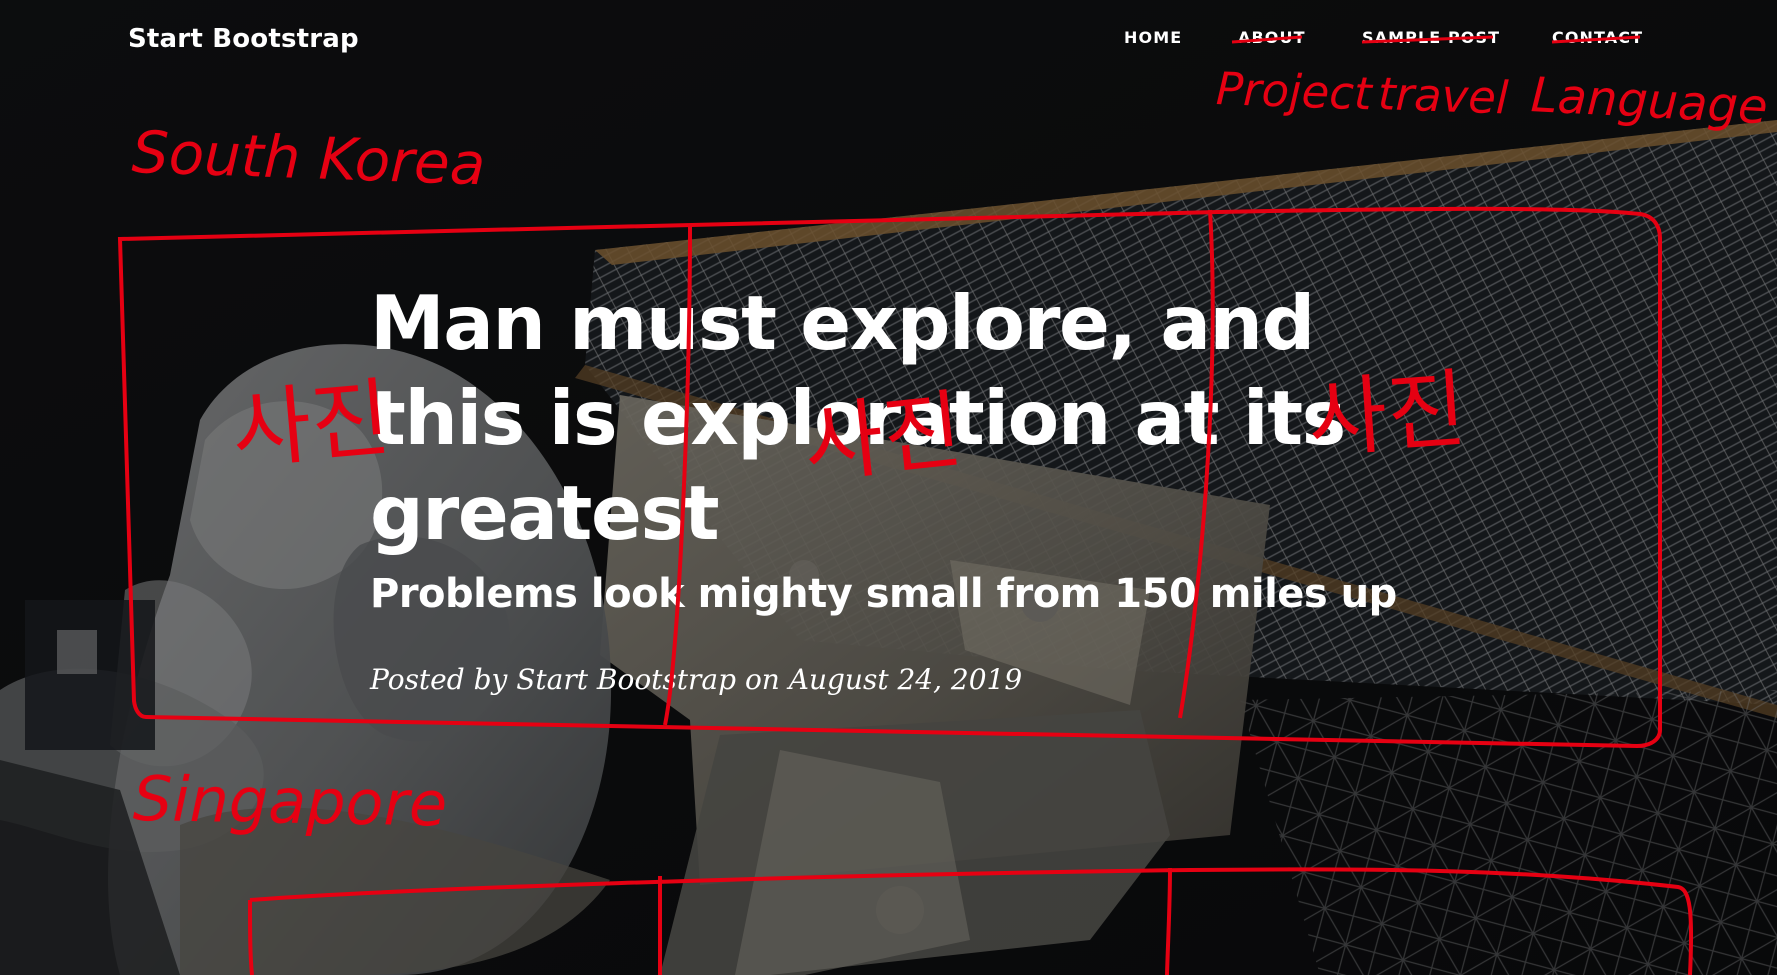 The height and width of the screenshot is (975, 1777). What do you see at coordinates (243, 39) in the screenshot?
I see `site-brand-link: Start Bootstrap` at bounding box center [243, 39].